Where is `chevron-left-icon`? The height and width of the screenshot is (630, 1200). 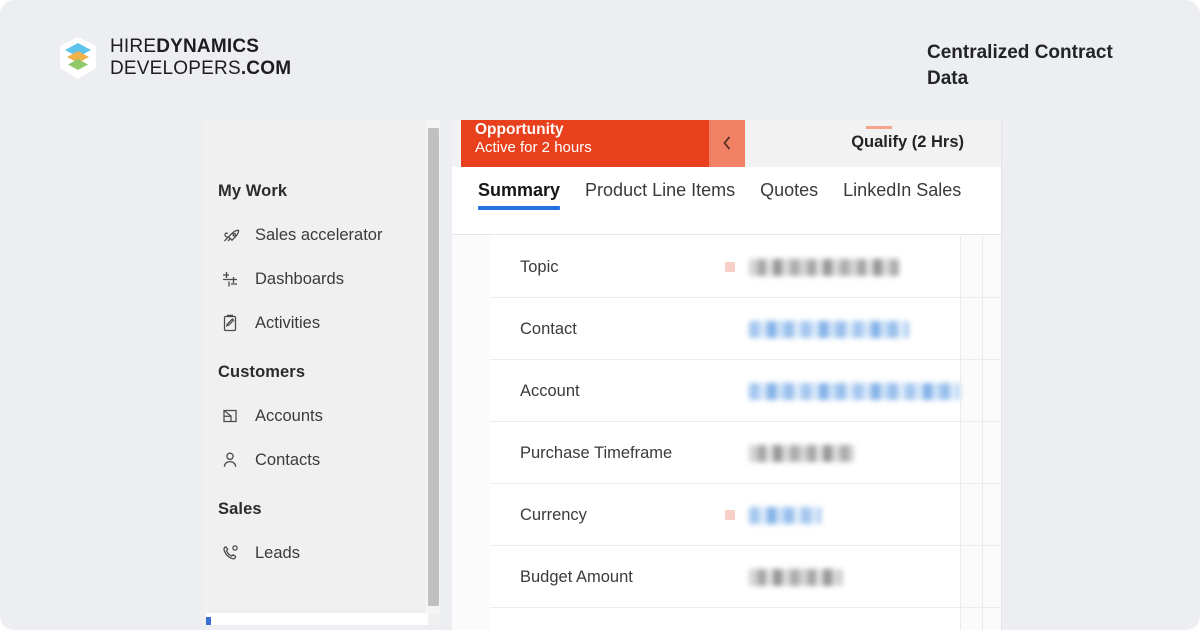 chevron-left-icon is located at coordinates (727, 143).